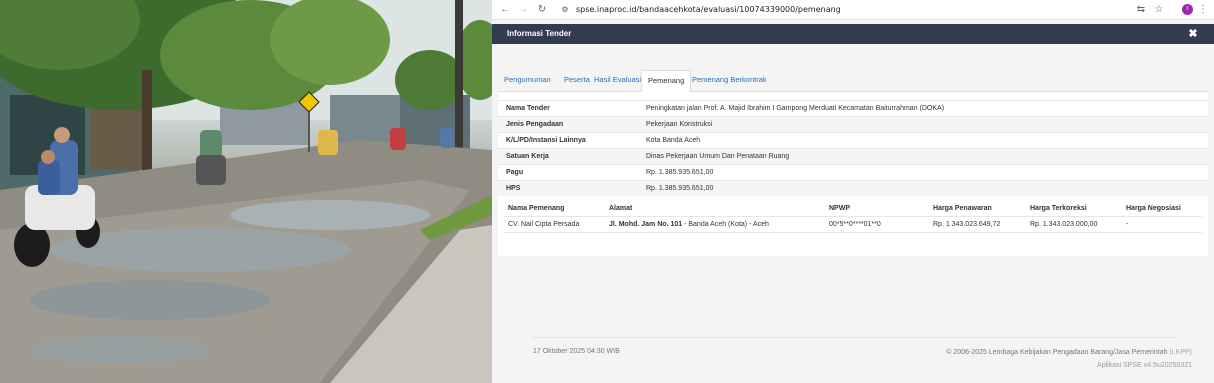 The height and width of the screenshot is (383, 1214). What do you see at coordinates (853, 34) in the screenshot?
I see `modal-header: Informasi Tender ✖` at bounding box center [853, 34].